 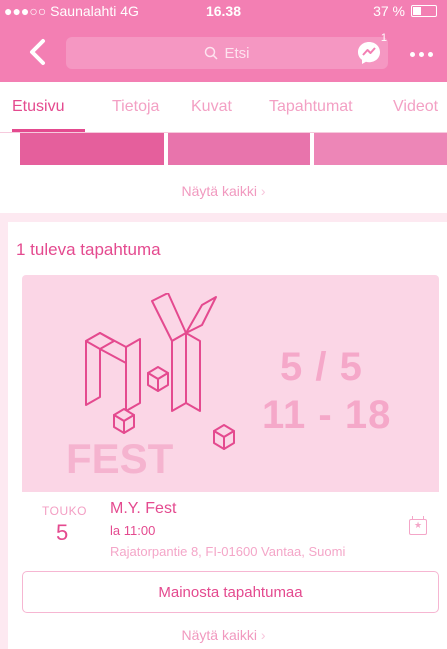 I want to click on calendar-star-icon: ★, so click(x=418, y=525).